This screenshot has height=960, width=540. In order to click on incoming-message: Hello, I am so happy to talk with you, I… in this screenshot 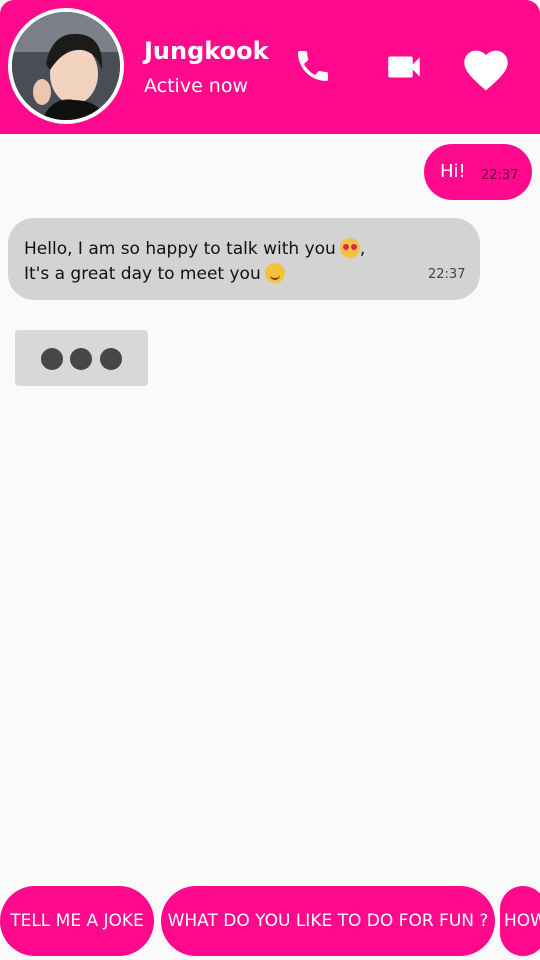, I will do `click(244, 259)`.